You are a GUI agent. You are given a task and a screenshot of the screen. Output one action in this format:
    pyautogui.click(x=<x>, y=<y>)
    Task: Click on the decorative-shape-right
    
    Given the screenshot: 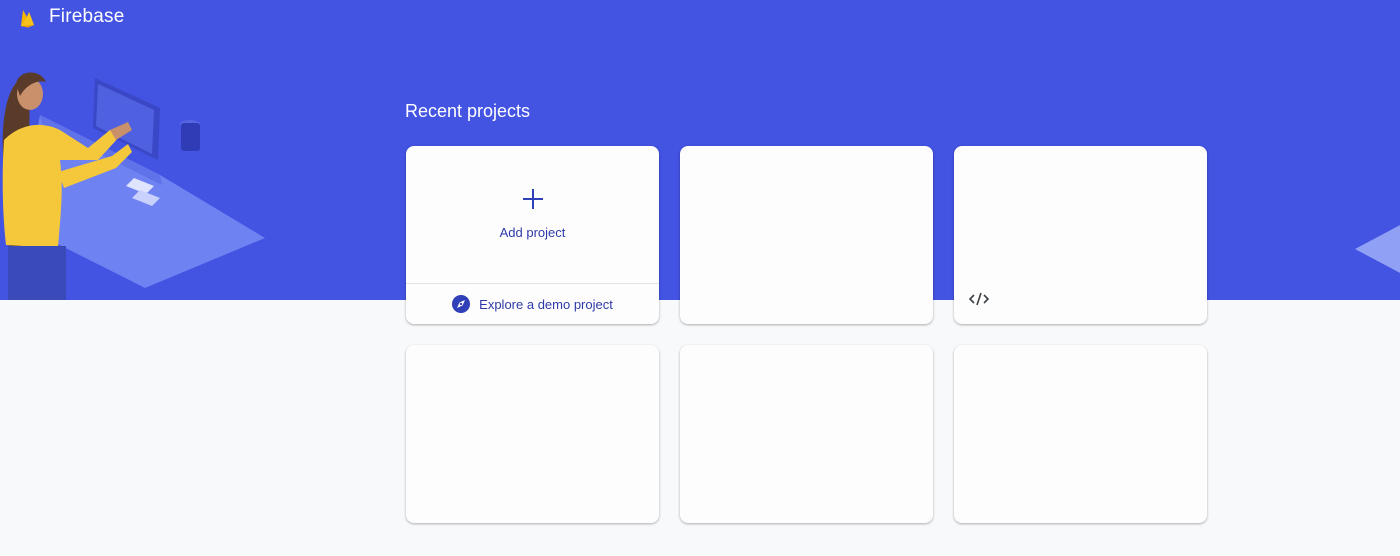 What is the action you would take?
    pyautogui.click(x=1377, y=249)
    